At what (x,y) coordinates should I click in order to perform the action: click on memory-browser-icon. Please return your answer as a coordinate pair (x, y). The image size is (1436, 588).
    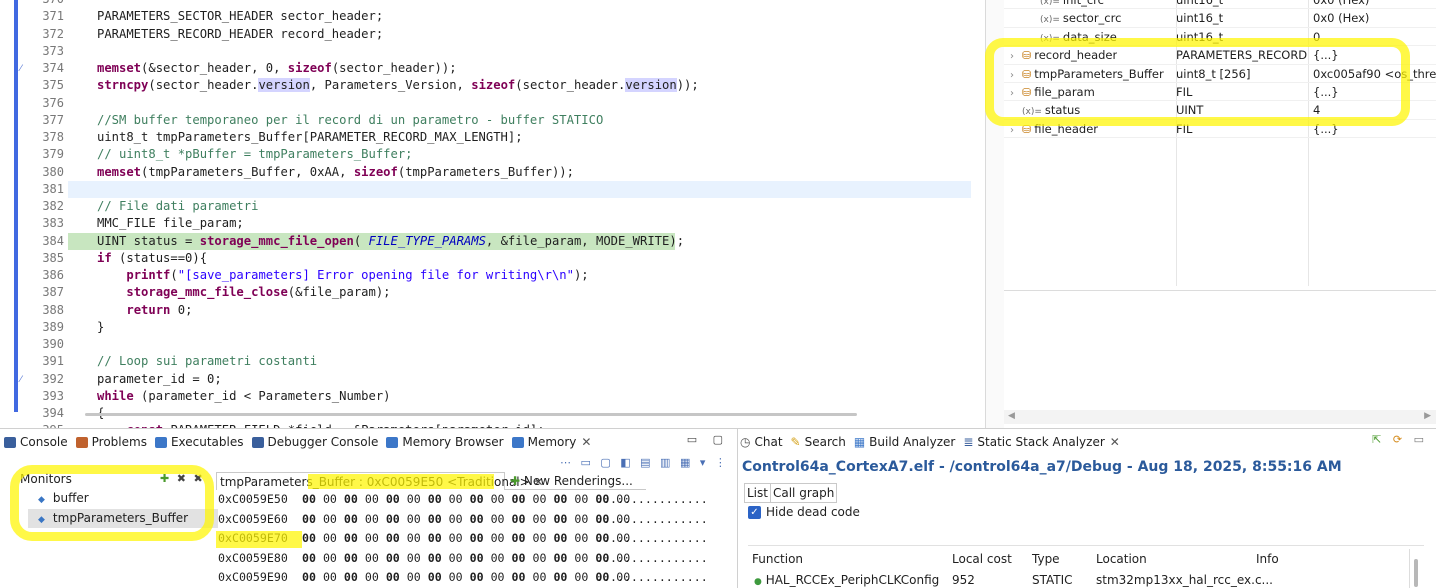
    Looking at the image, I should click on (392, 442).